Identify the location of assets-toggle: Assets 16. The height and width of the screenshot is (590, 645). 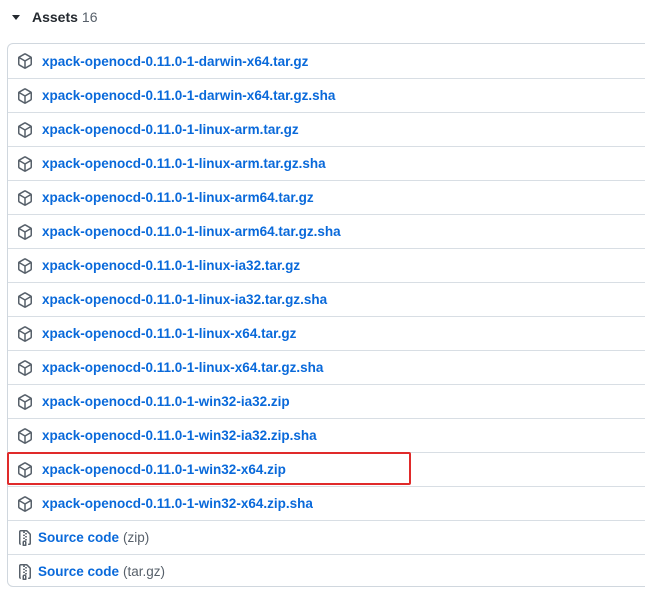
(55, 17).